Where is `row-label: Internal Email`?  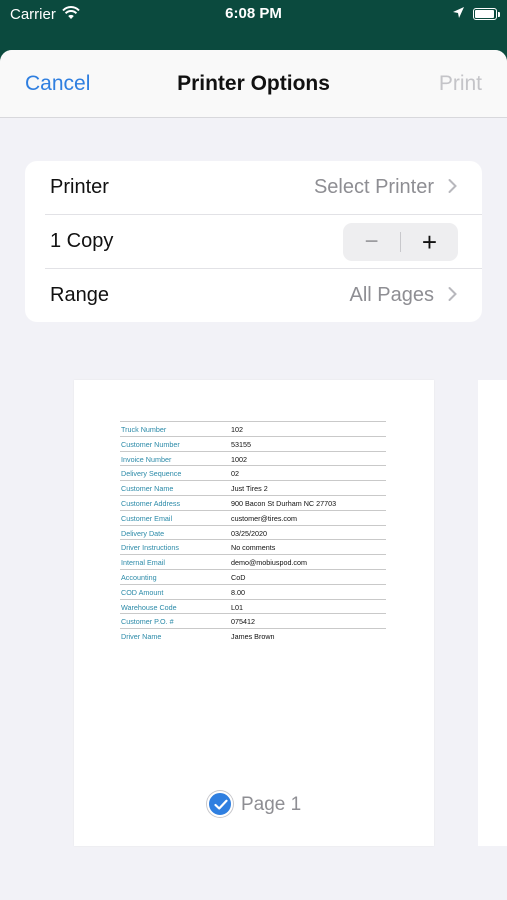
row-label: Internal Email is located at coordinates (143, 563).